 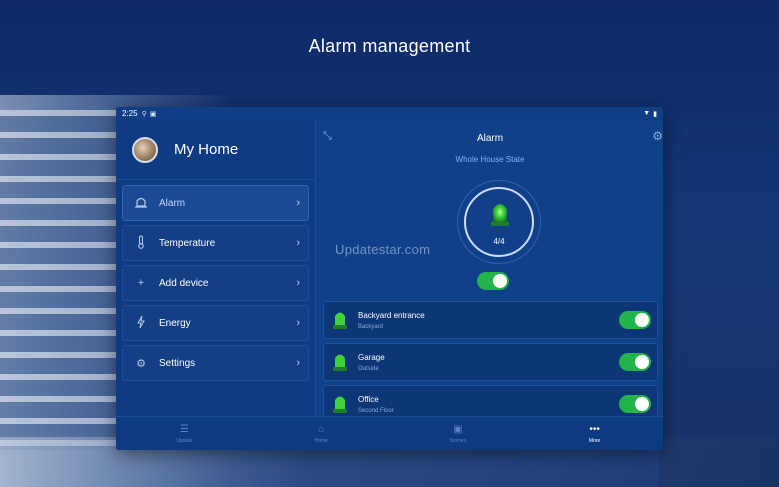 What do you see at coordinates (594, 440) in the screenshot?
I see `tab-label: More` at bounding box center [594, 440].